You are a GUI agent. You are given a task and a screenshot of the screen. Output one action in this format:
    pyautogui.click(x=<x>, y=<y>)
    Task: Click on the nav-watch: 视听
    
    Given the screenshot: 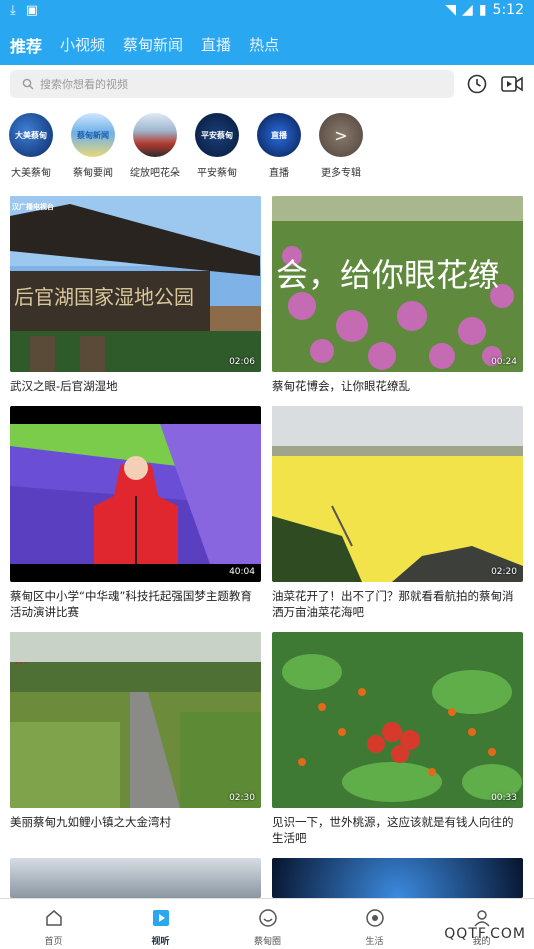 What is the action you would take?
    pyautogui.click(x=160, y=923)
    